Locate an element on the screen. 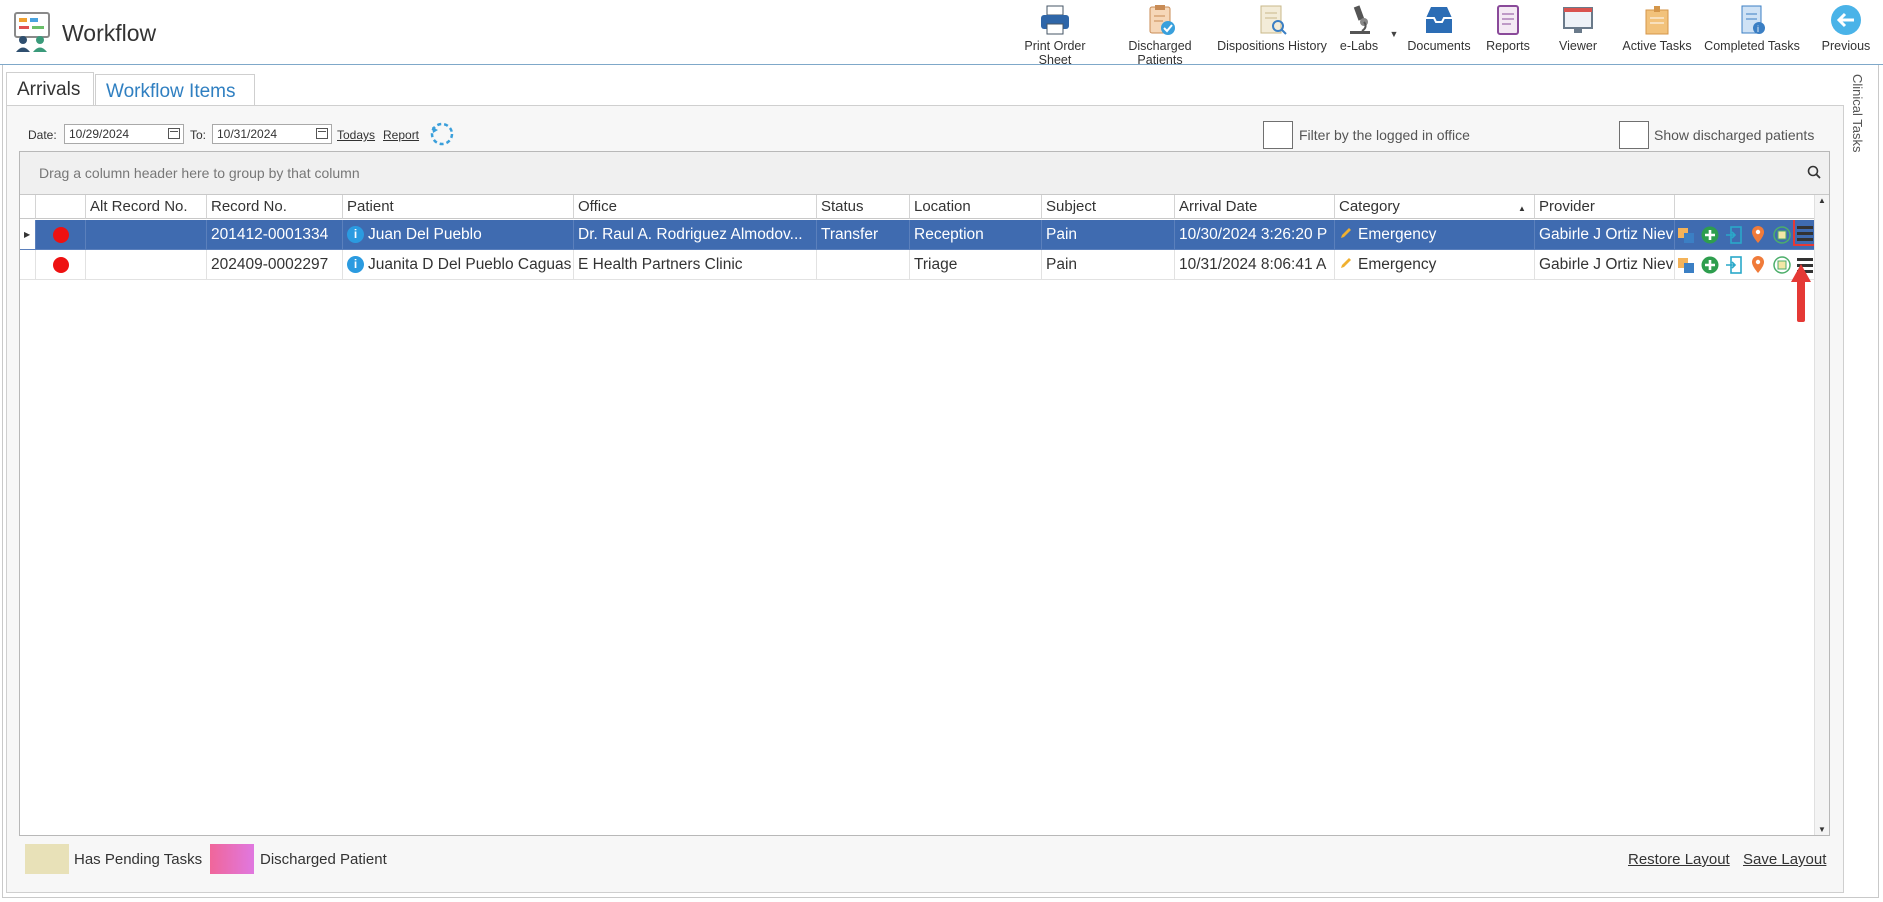 The image size is (1883, 902). patient-cell: i Juanita D Del Pueblo Caguas is located at coordinates (458, 265).